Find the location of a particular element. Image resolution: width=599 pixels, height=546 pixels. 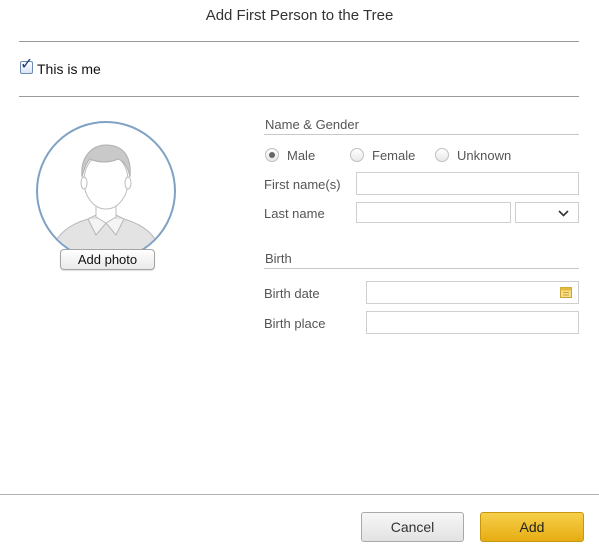

first-name-label: First name(s) is located at coordinates (302, 184).